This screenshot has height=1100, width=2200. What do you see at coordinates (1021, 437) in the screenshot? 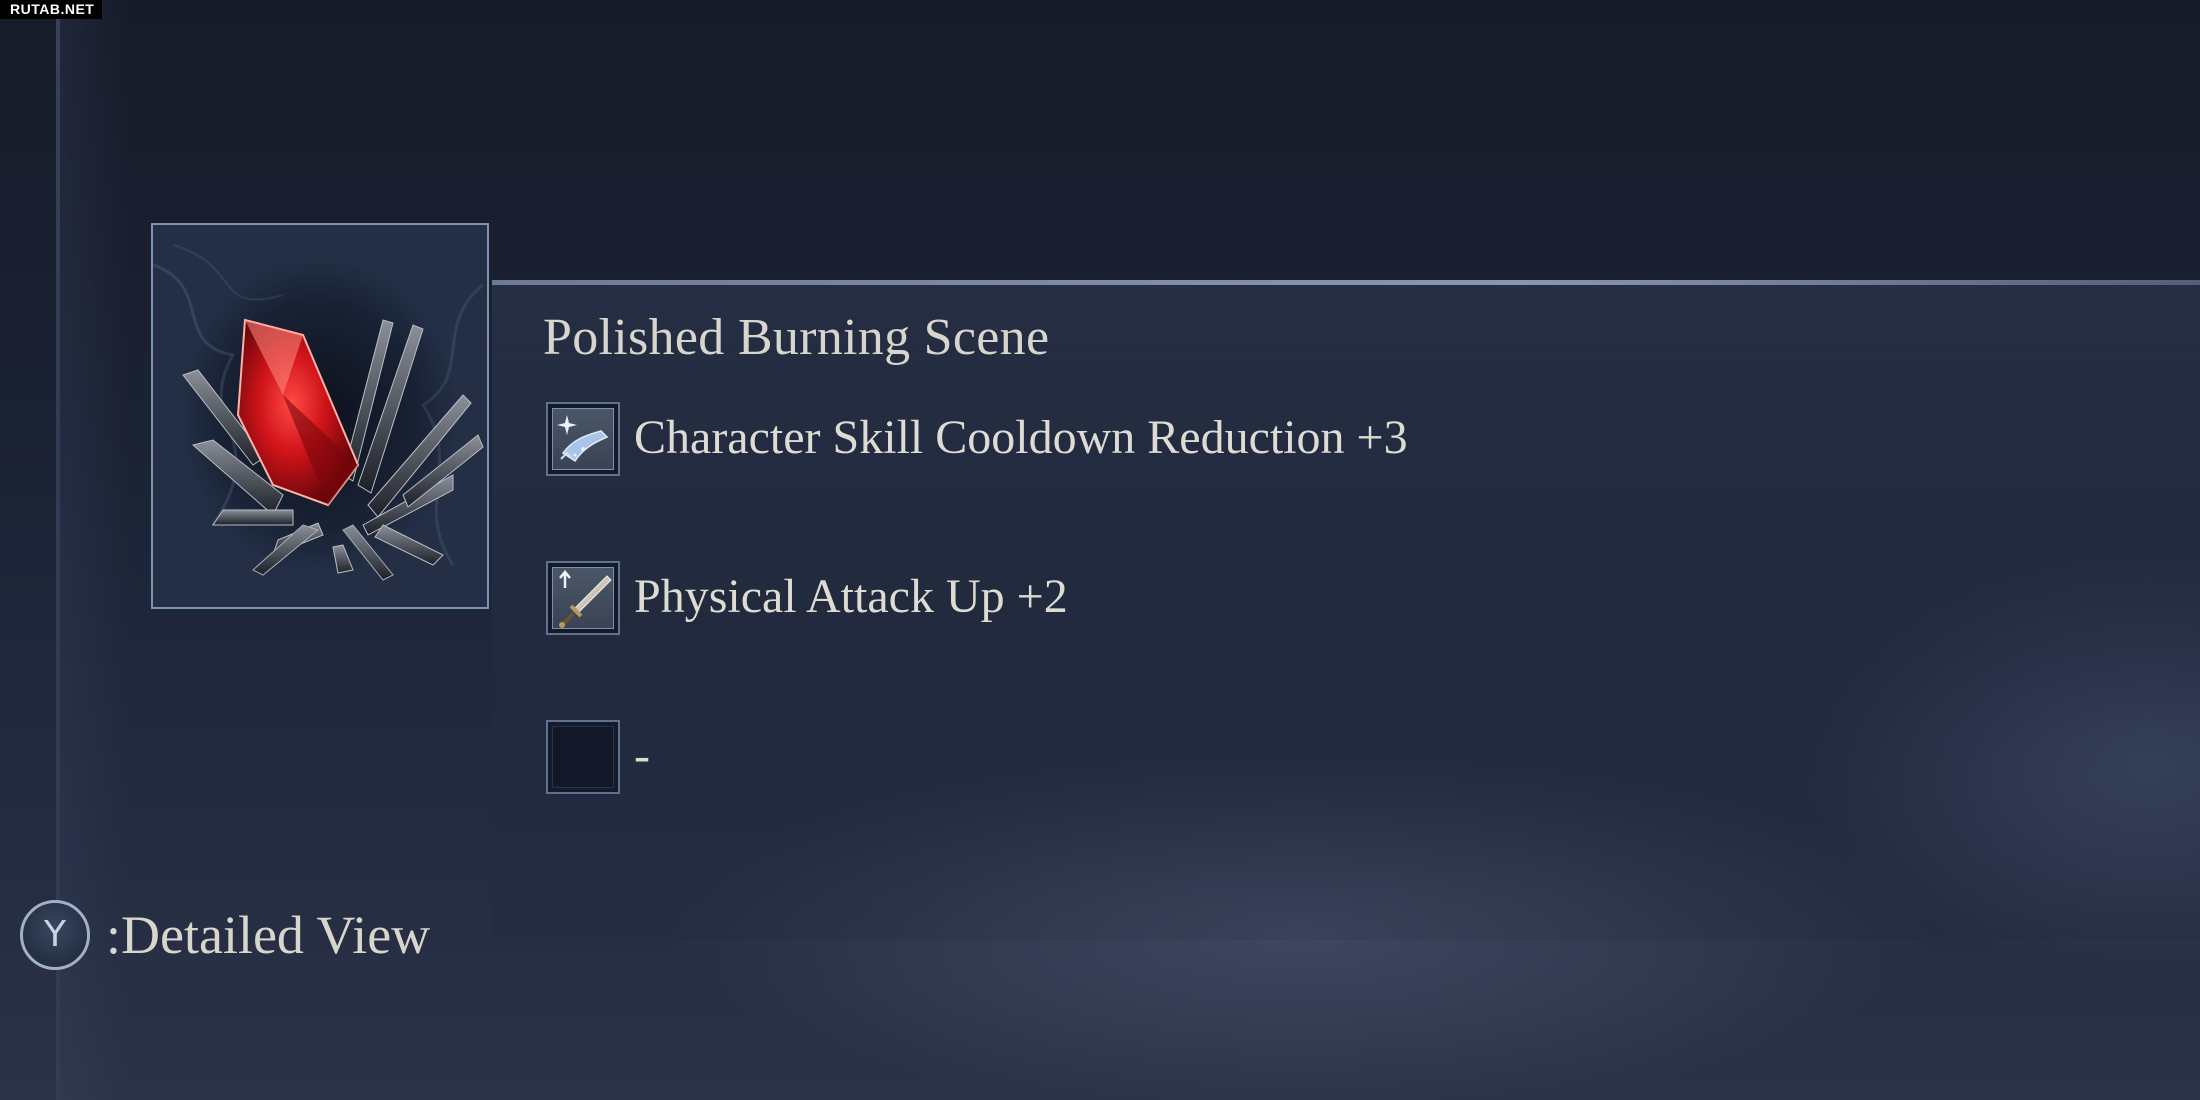
I see `effect-text: Character Skill Cooldown Reduction +3` at bounding box center [1021, 437].